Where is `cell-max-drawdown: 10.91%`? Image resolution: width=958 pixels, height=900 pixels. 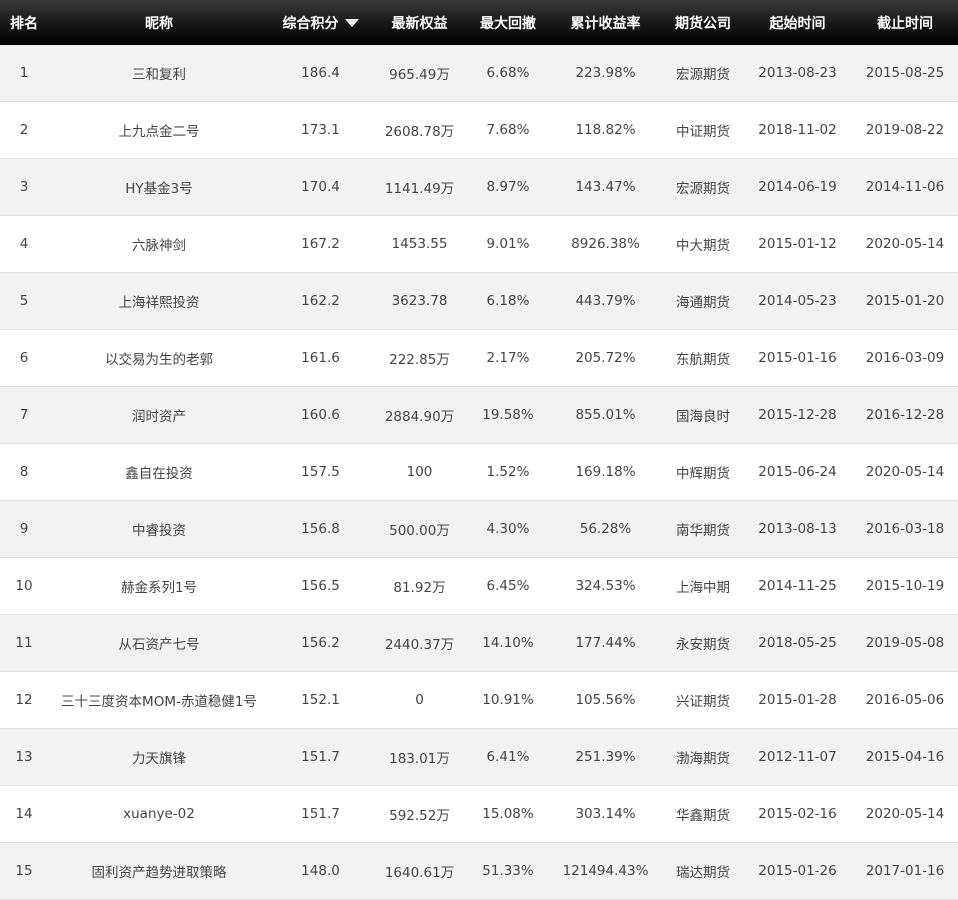 cell-max-drawdown: 10.91% is located at coordinates (508, 700).